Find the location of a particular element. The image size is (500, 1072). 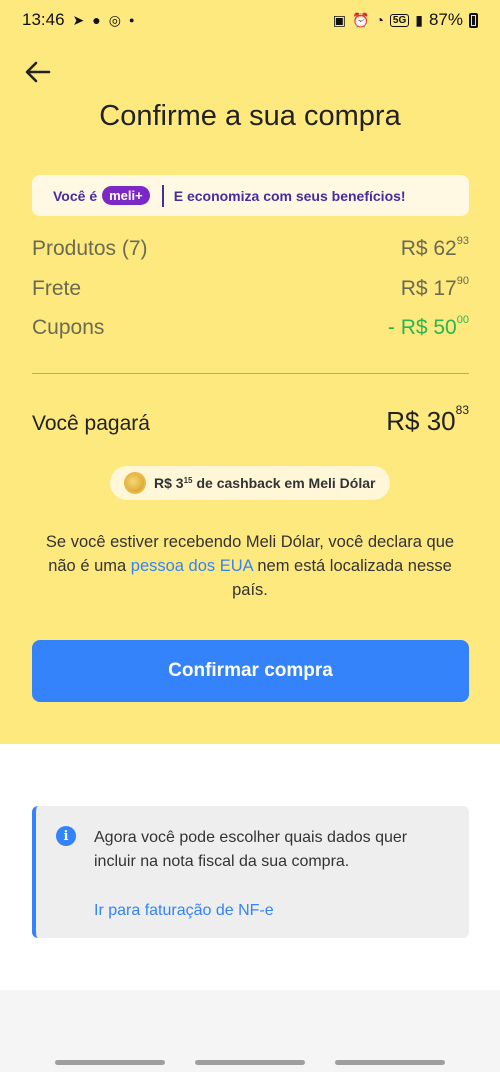

total-row: Você pagará R$ 3083 is located at coordinates (250, 420).